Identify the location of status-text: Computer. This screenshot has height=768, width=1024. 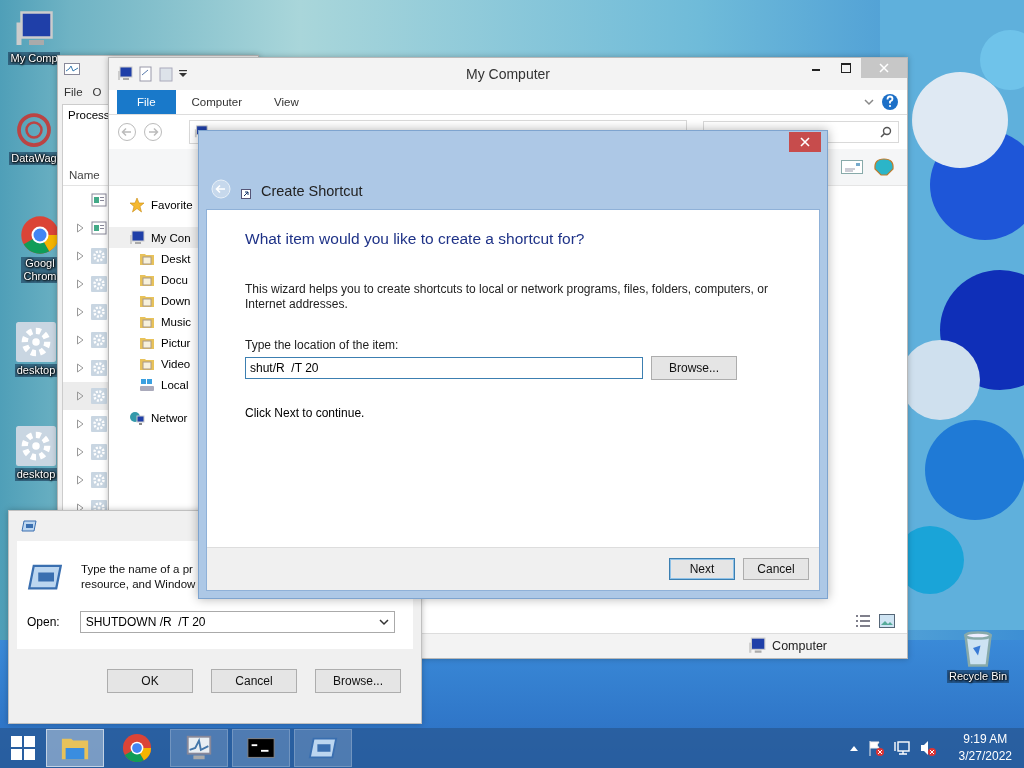
(799, 646).